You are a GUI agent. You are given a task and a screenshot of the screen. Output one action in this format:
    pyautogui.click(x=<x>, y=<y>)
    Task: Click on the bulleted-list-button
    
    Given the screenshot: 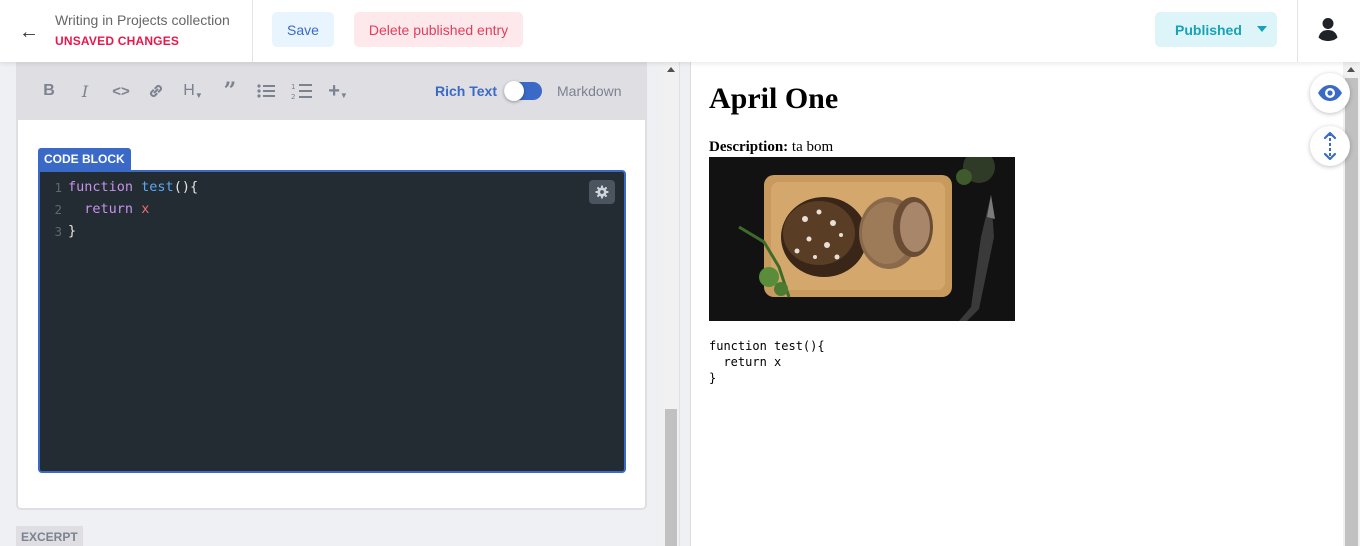 What is the action you would take?
    pyautogui.click(x=266, y=91)
    